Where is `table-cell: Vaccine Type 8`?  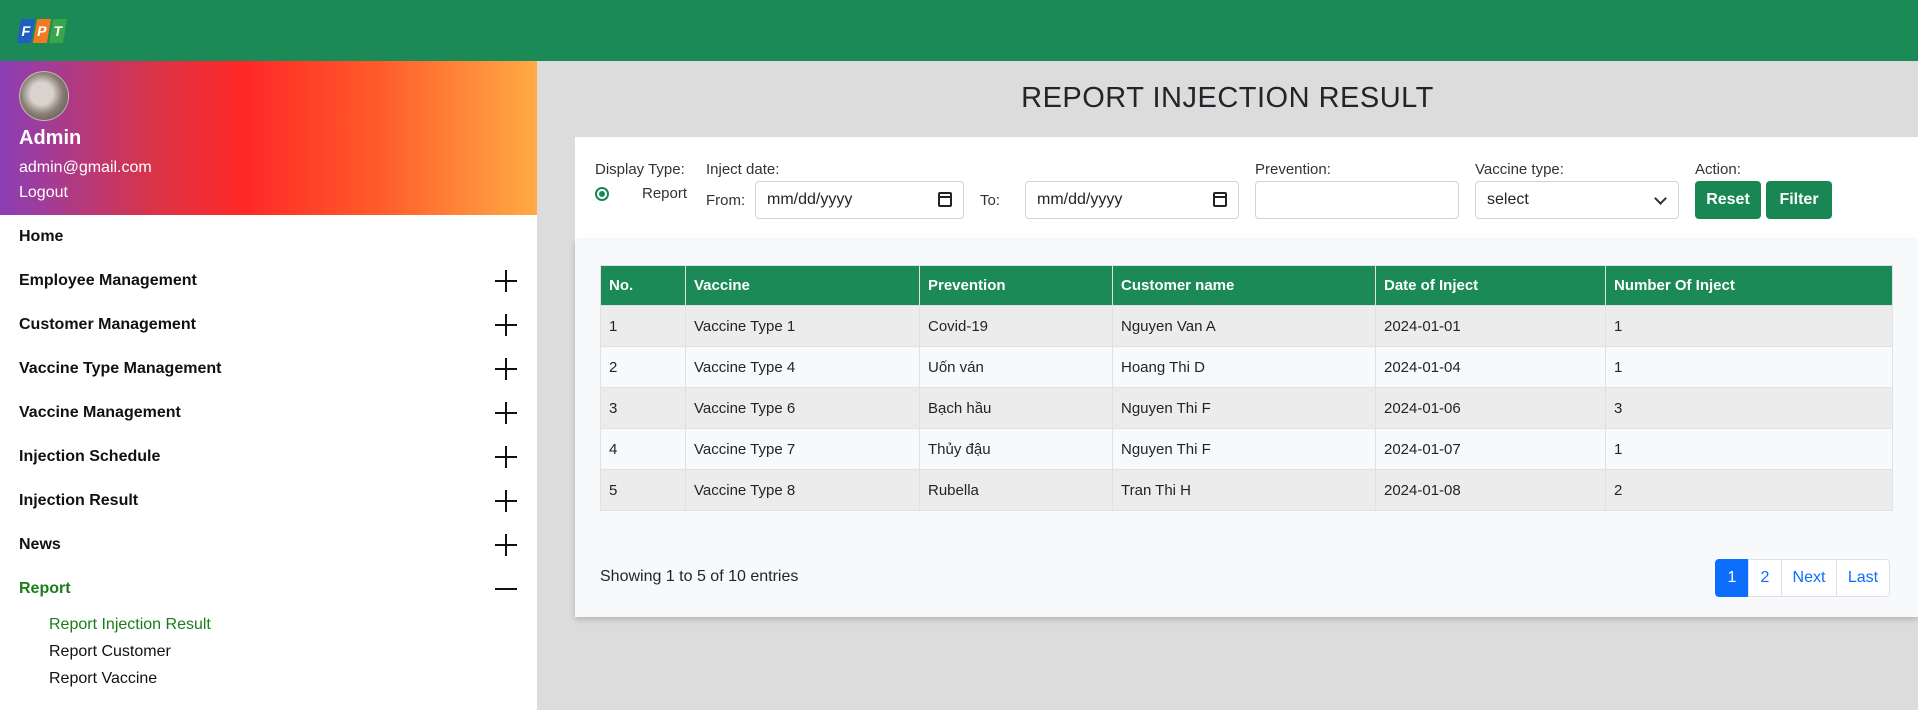
table-cell: Vaccine Type 8 is located at coordinates (802, 490).